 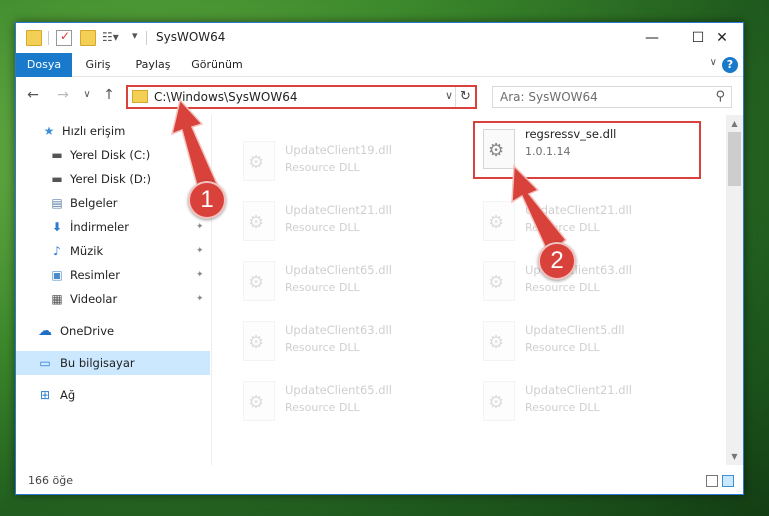 What do you see at coordinates (207, 200) in the screenshot?
I see `callout-step-1: 1` at bounding box center [207, 200].